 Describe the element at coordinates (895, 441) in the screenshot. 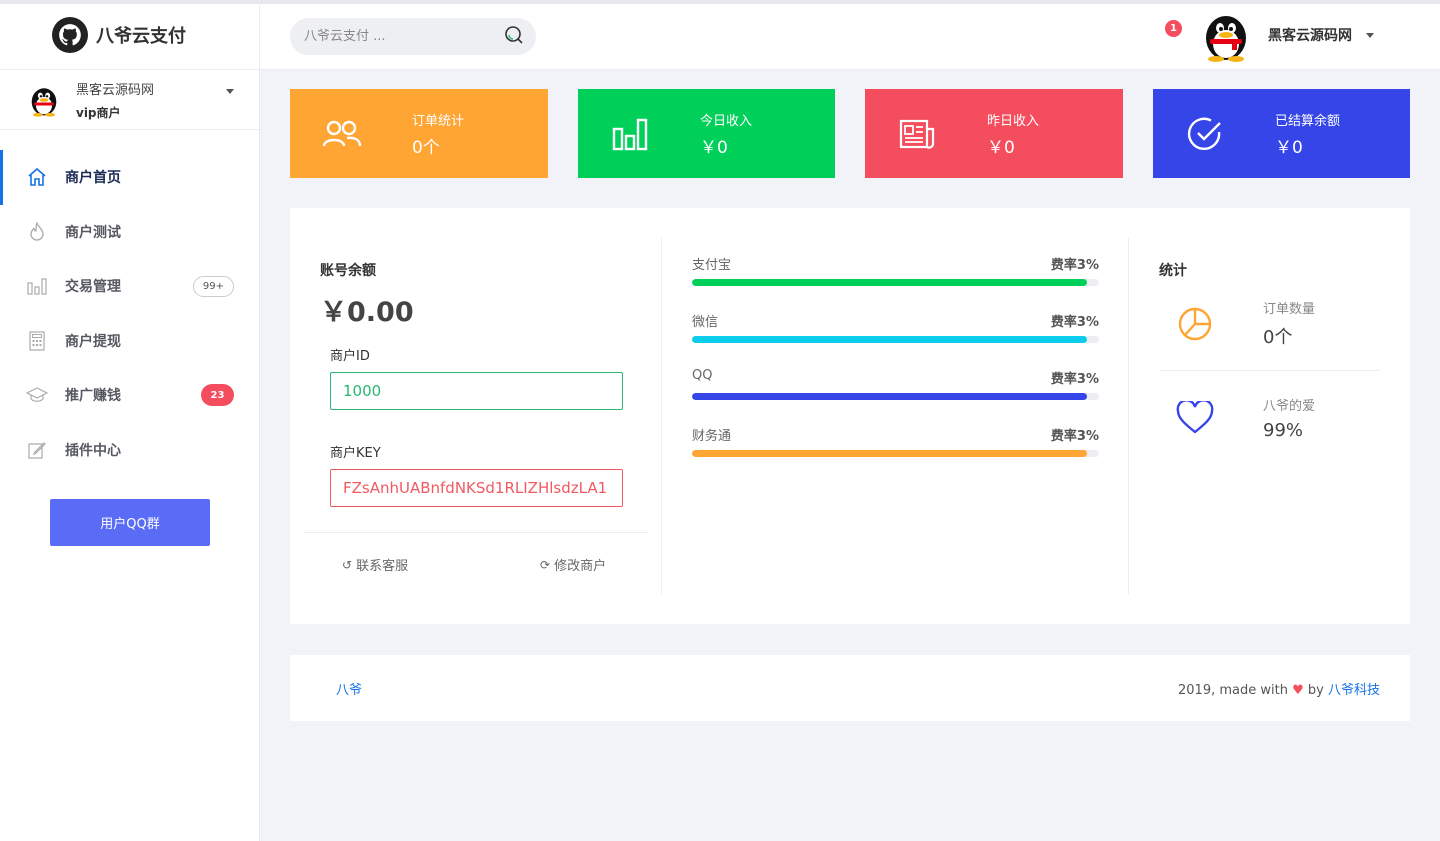

I see `channel-tenpay: 财务通 费率3%` at that location.